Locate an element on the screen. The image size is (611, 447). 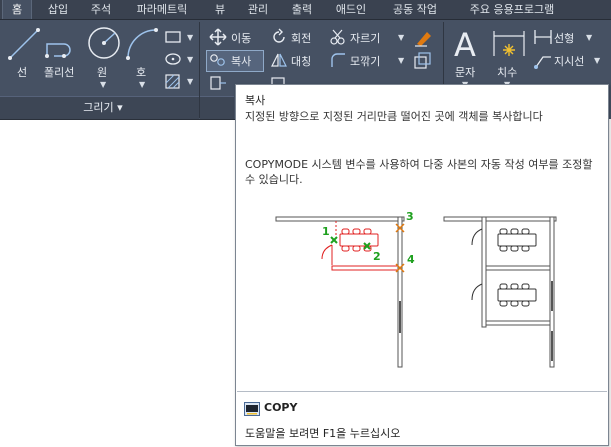
help-hint: 도움말을 보려면 F1을 누르십시오 is located at coordinates (323, 433).